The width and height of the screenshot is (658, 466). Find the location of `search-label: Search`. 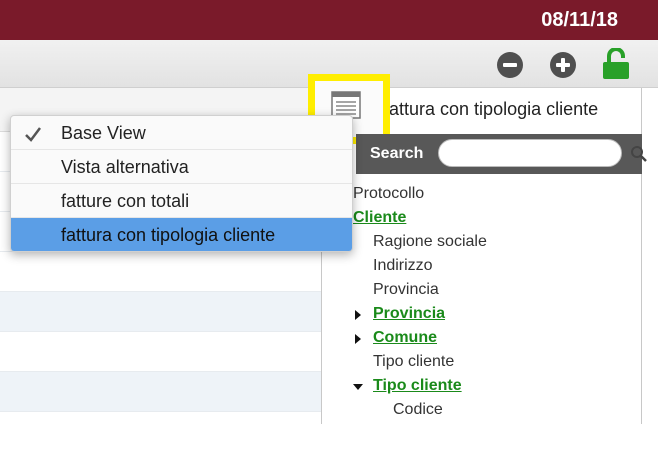

search-label: Search is located at coordinates (397, 153).